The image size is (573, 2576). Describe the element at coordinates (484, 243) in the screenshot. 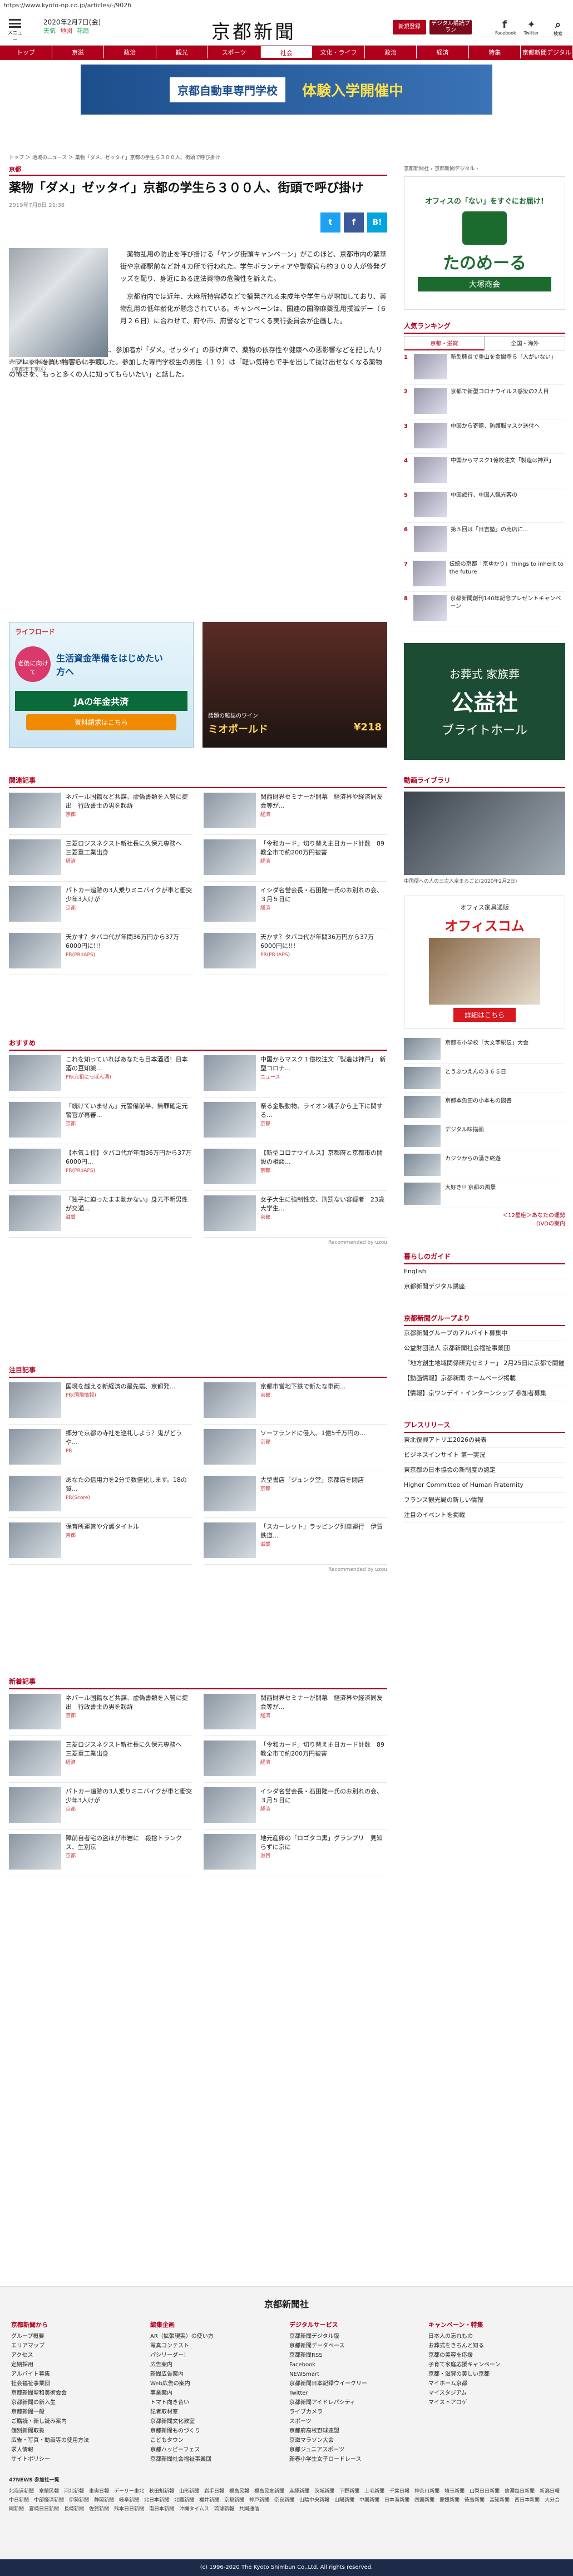

I see `sidebar-ad-otsuka: オフィスの「ない」をすぐにお届け! たのめーる 大塚商会` at that location.